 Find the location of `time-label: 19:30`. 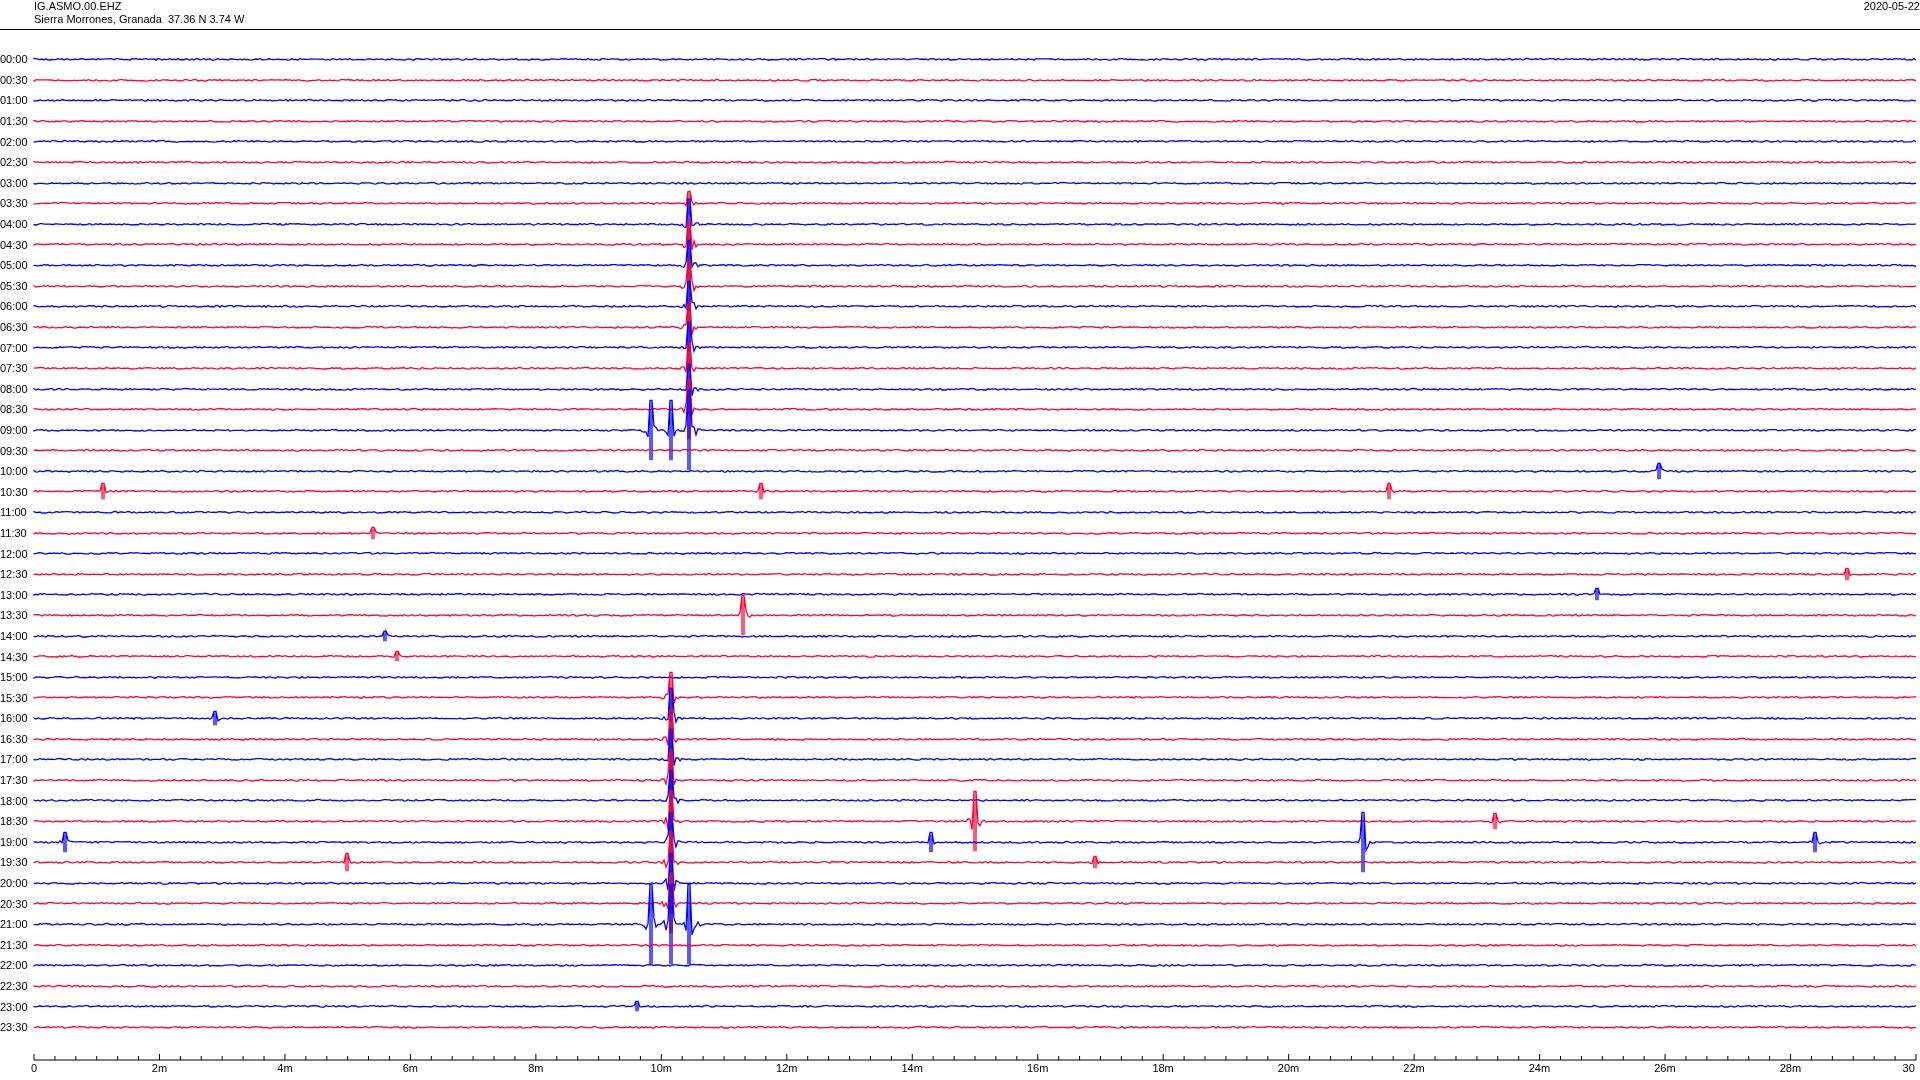

time-label: 19:30 is located at coordinates (14, 862).